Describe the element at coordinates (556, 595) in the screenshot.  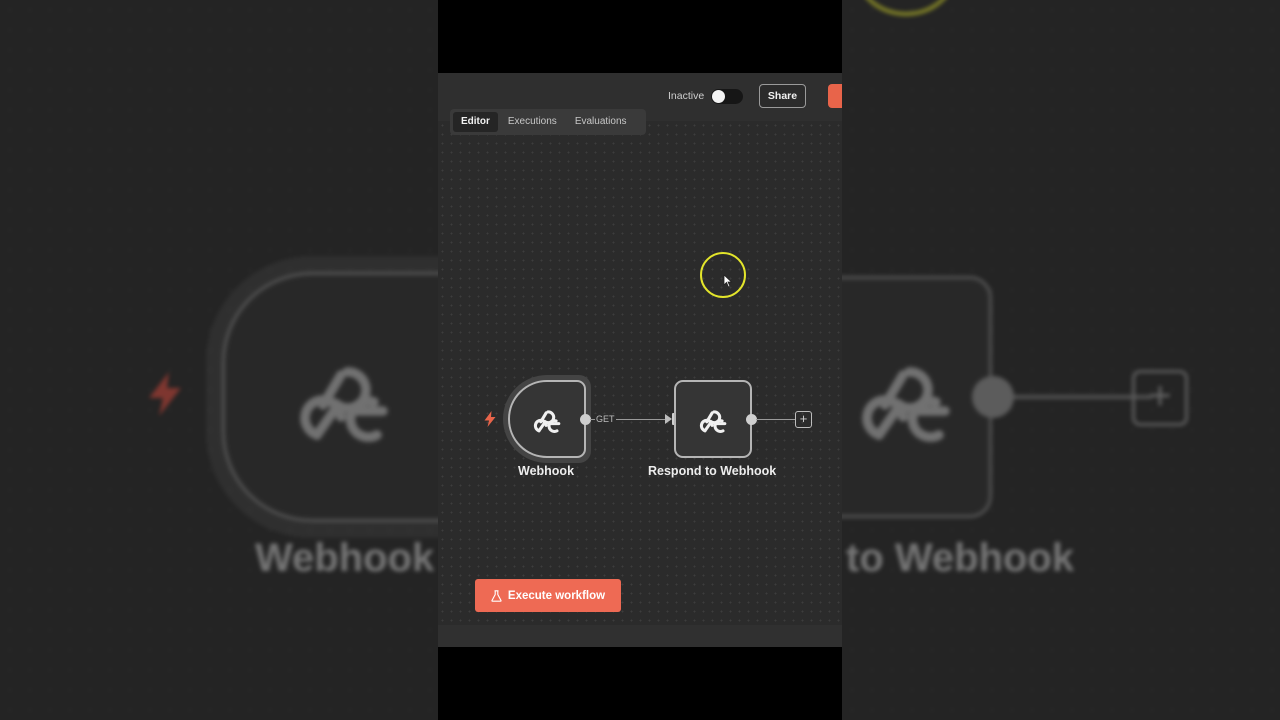
I see `execute-workflow-label: Execute workflow` at that location.